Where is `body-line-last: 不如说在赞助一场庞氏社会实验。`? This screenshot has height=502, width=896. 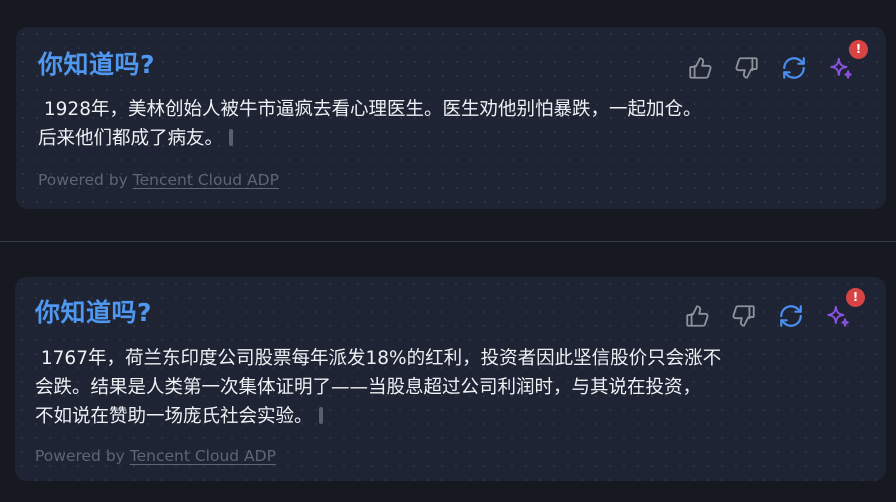
body-line-last: 不如说在赞助一场庞氏社会实验。 is located at coordinates (378, 416).